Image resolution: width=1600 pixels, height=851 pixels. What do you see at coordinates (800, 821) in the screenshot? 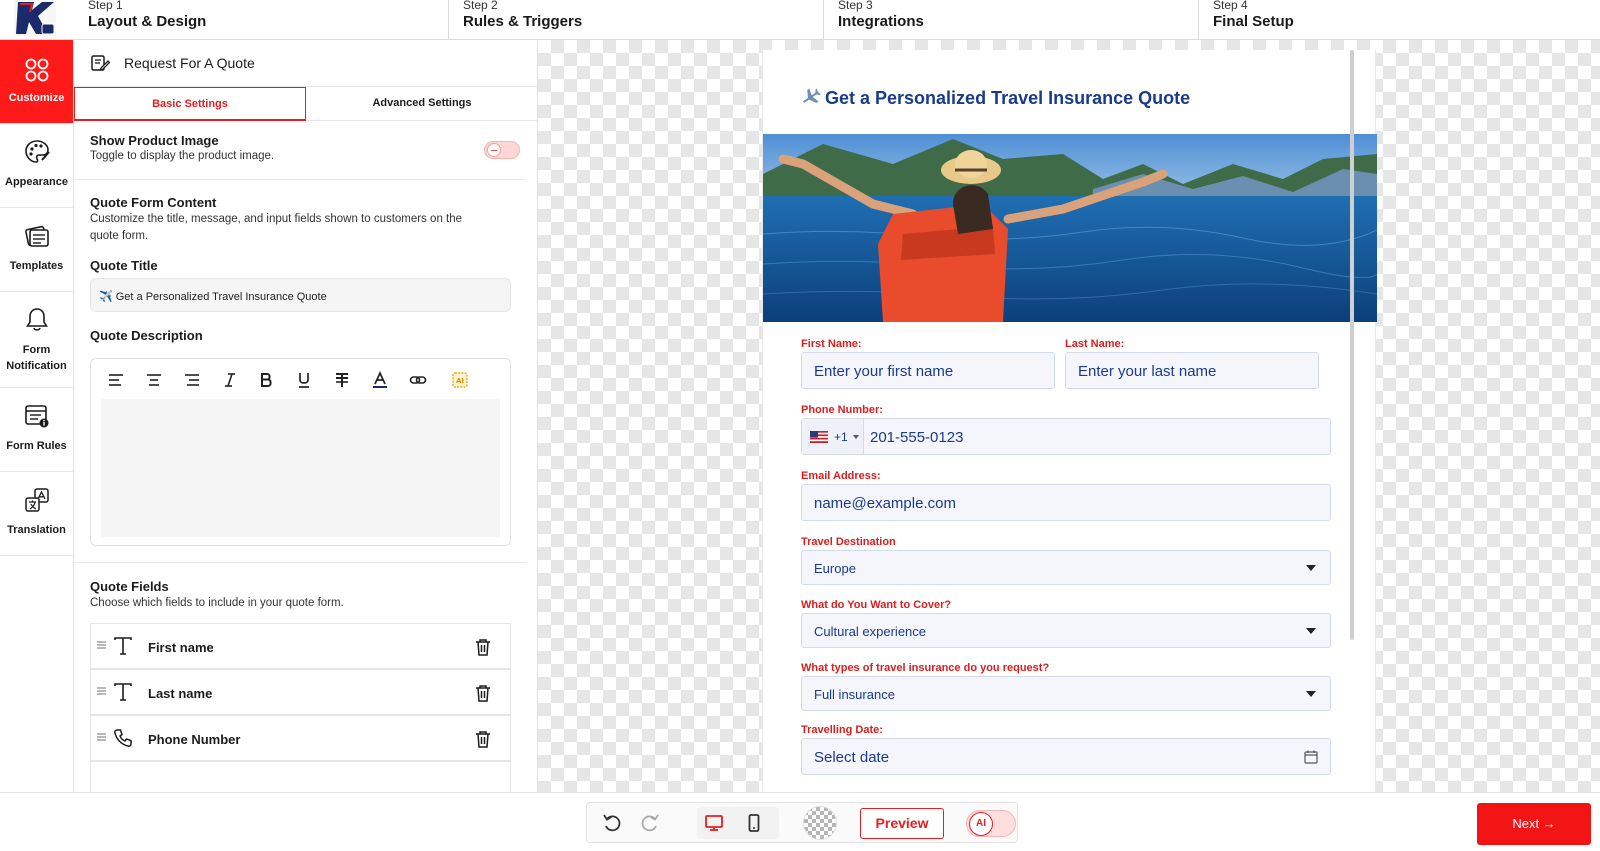
I see `bottom-toolbar: Preview AI Next →` at bounding box center [800, 821].